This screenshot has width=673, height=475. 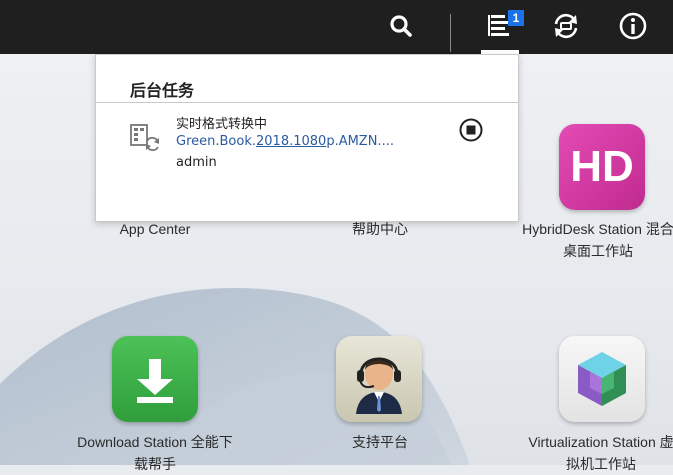 What do you see at coordinates (450, 33) in the screenshot?
I see `topbar-separator` at bounding box center [450, 33].